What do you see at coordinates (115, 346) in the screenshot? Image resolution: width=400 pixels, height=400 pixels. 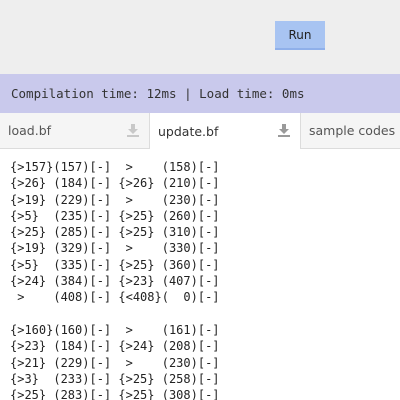 I see `code-line: {>23} (184)[-] {>24} (208)[-]` at bounding box center [115, 346].